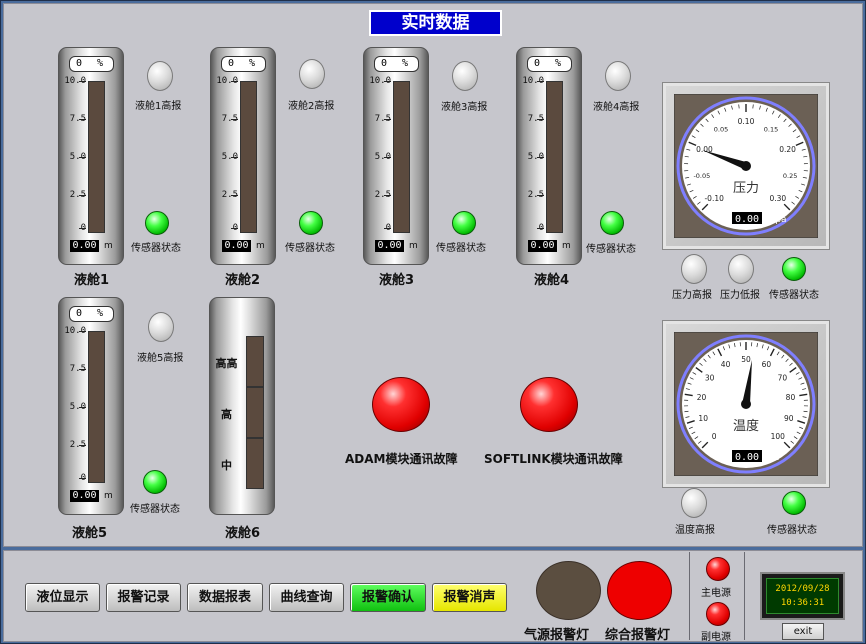  I want to click on clock-time: 10:36:31, so click(802, 603).